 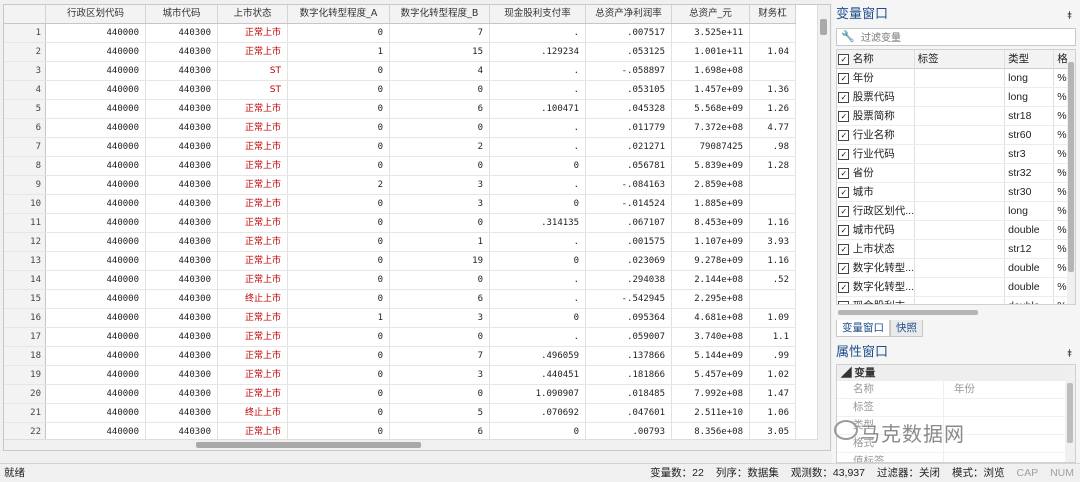 I want to click on data-cell: .314135, so click(x=538, y=223).